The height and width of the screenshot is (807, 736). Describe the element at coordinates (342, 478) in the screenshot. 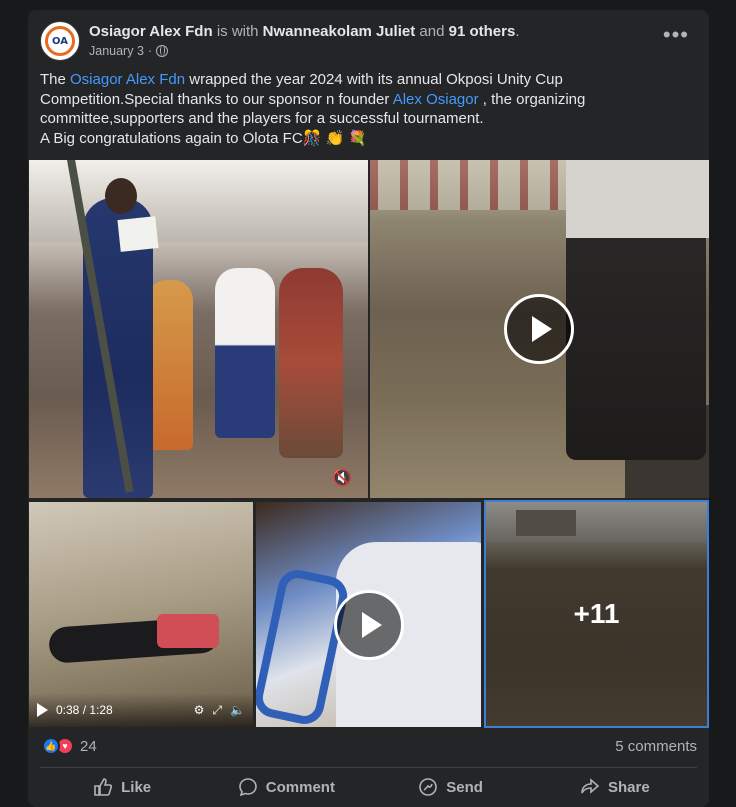

I see `mute-icon: 🔇` at that location.